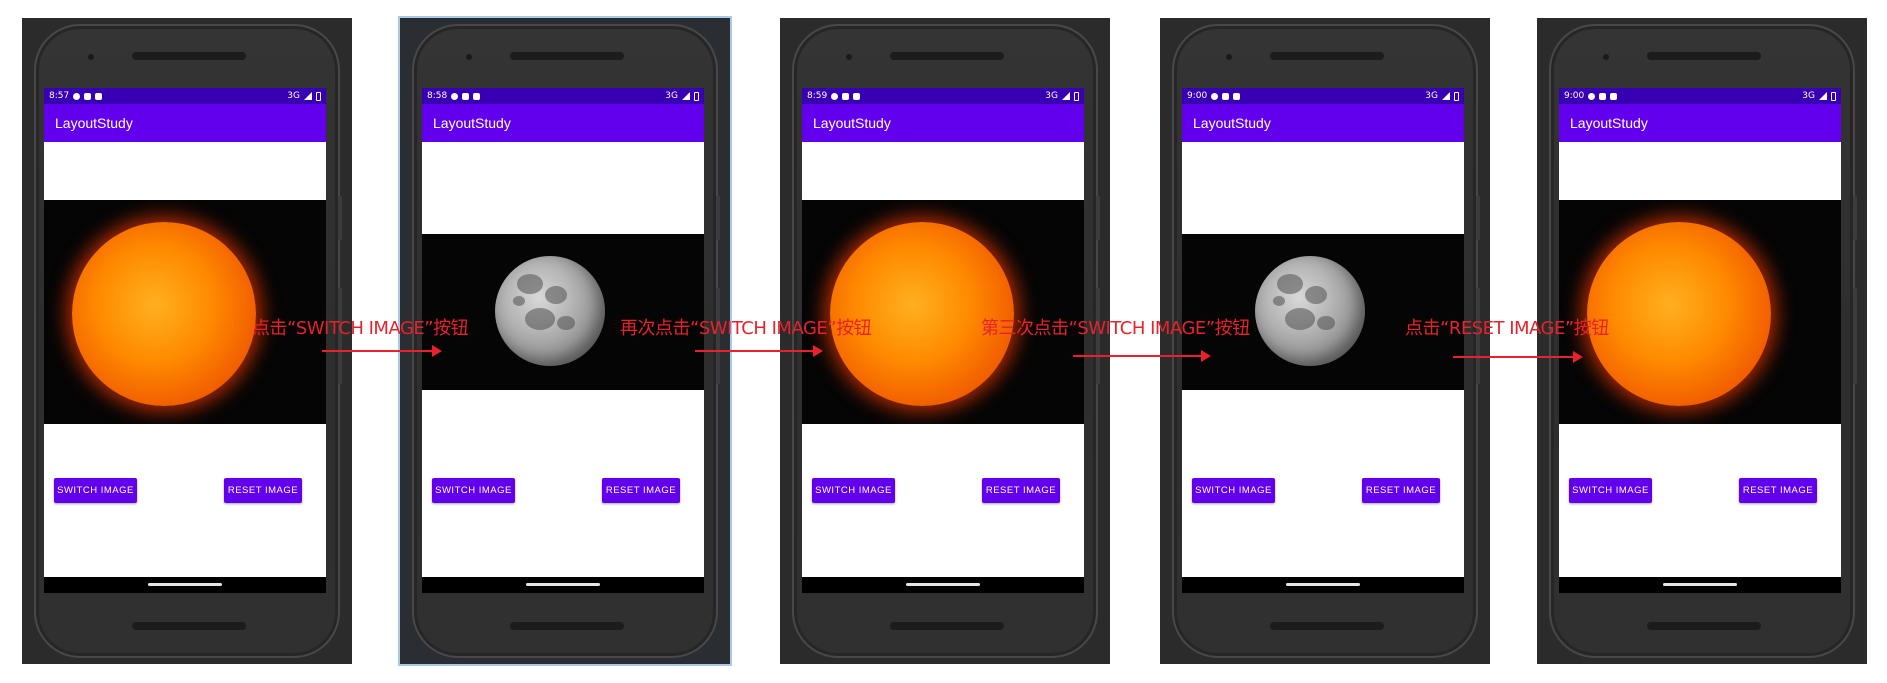  Describe the element at coordinates (1679, 314) in the screenshot. I see `sun-disc` at that location.